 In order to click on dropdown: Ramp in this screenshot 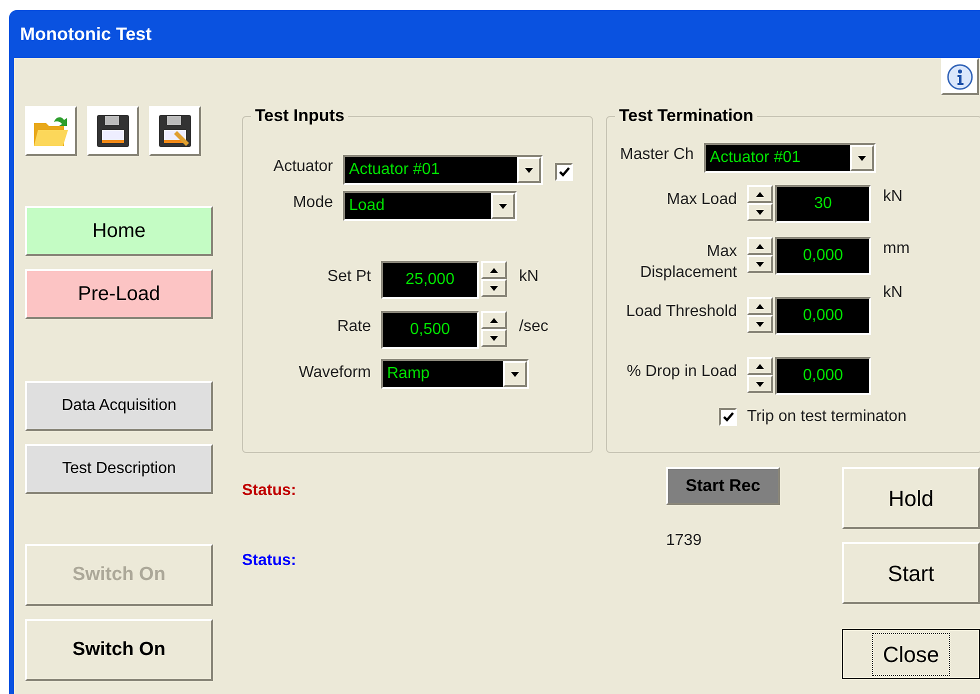, I will do `click(455, 374)`.